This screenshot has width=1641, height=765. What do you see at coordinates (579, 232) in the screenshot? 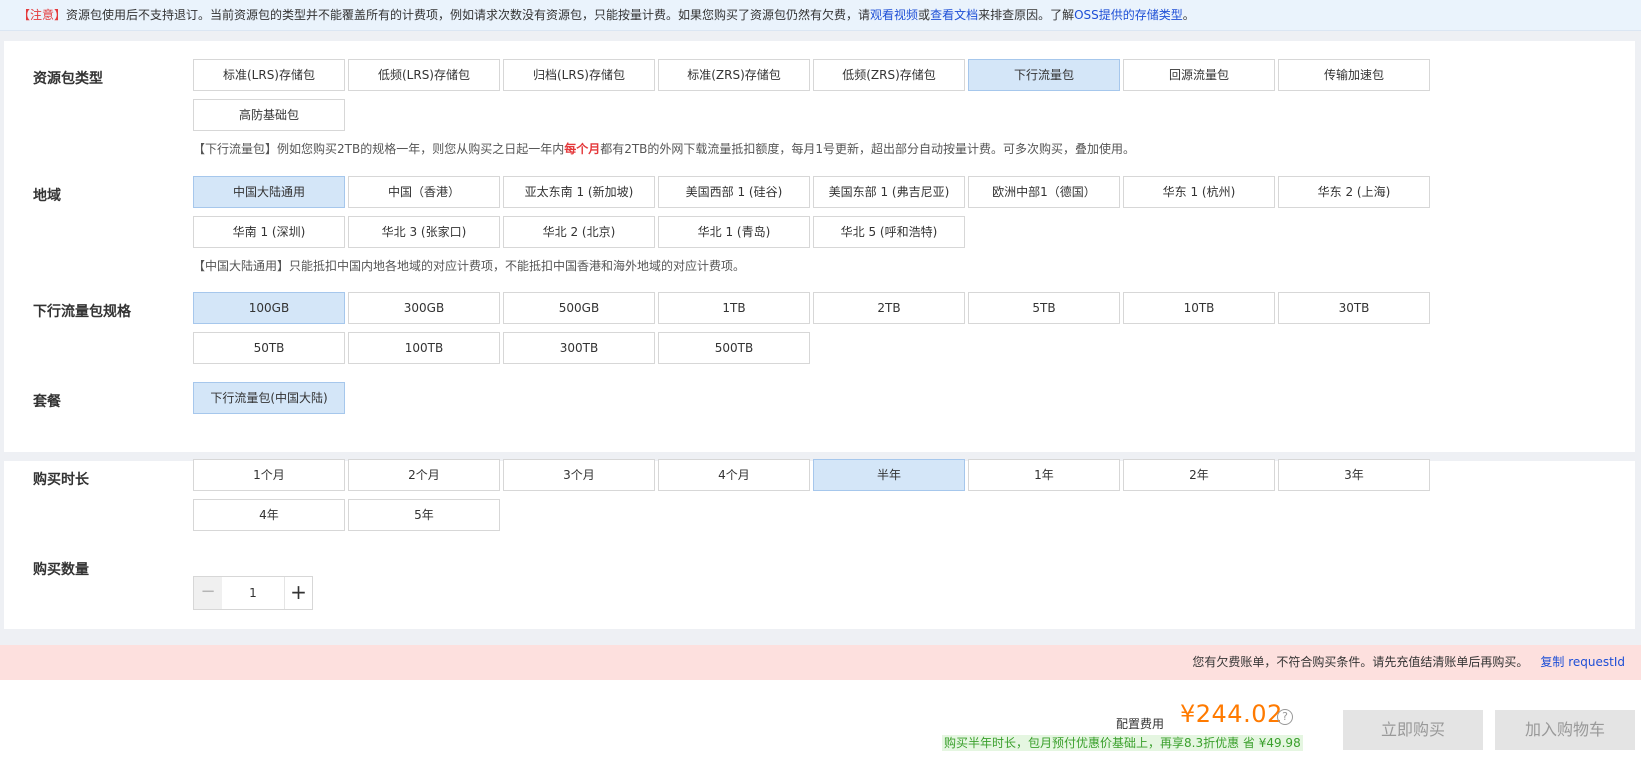
I see `region-option: 华北 2 (北京)` at bounding box center [579, 232].